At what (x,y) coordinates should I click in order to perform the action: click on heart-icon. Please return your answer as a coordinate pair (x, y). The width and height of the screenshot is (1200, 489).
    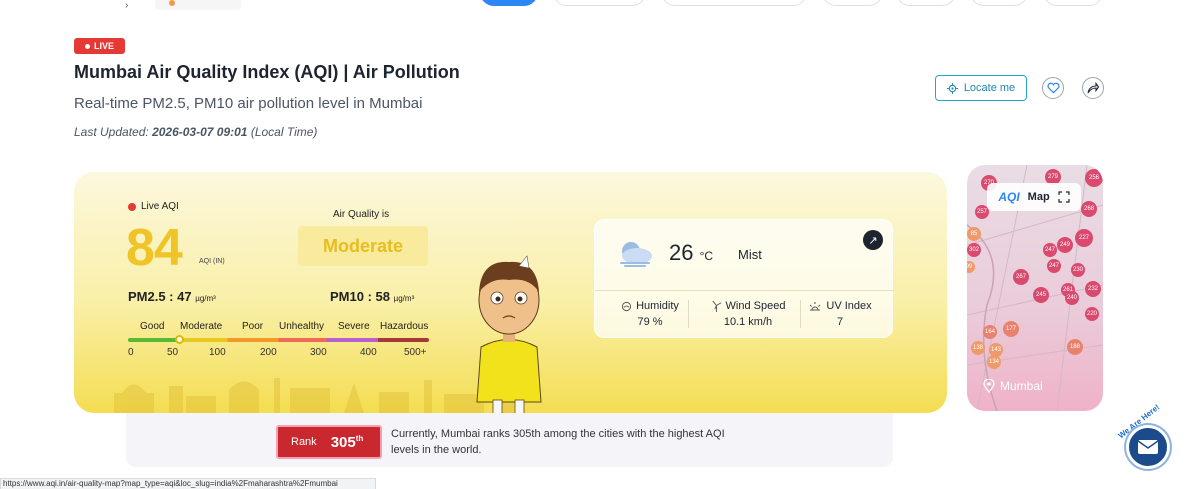
    Looking at the image, I should click on (1053, 88).